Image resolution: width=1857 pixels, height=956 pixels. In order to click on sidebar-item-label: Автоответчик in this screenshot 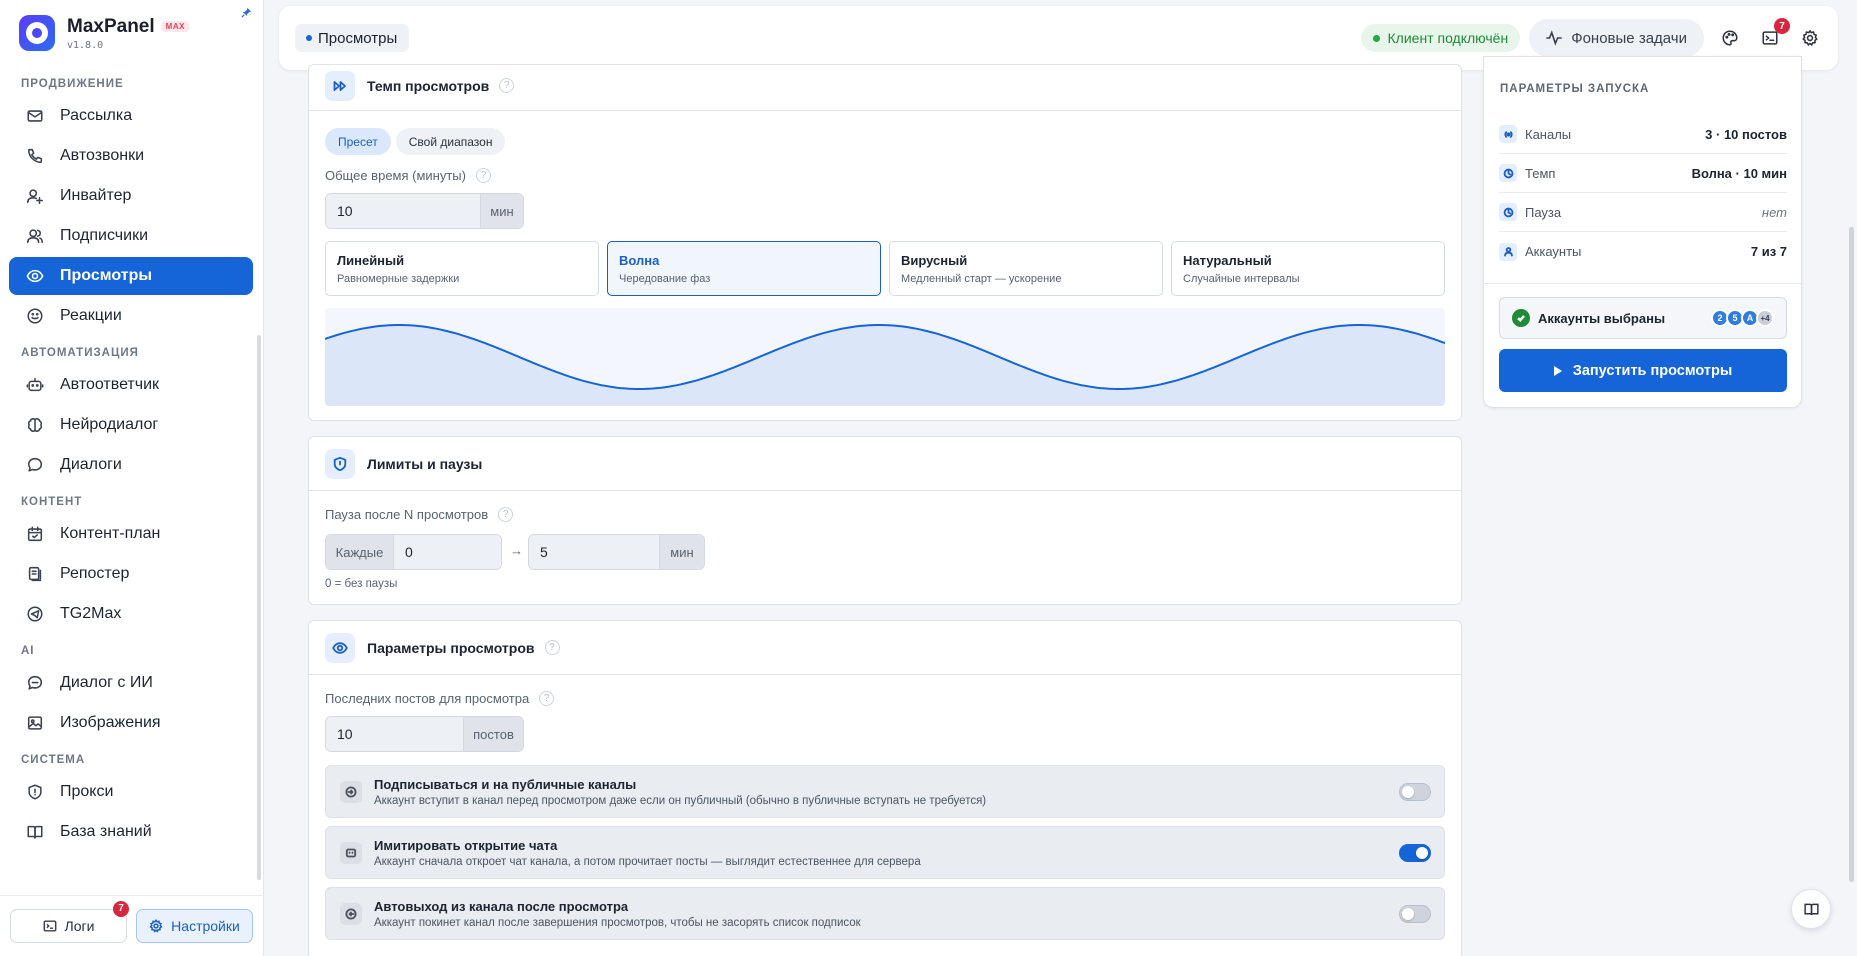, I will do `click(110, 384)`.